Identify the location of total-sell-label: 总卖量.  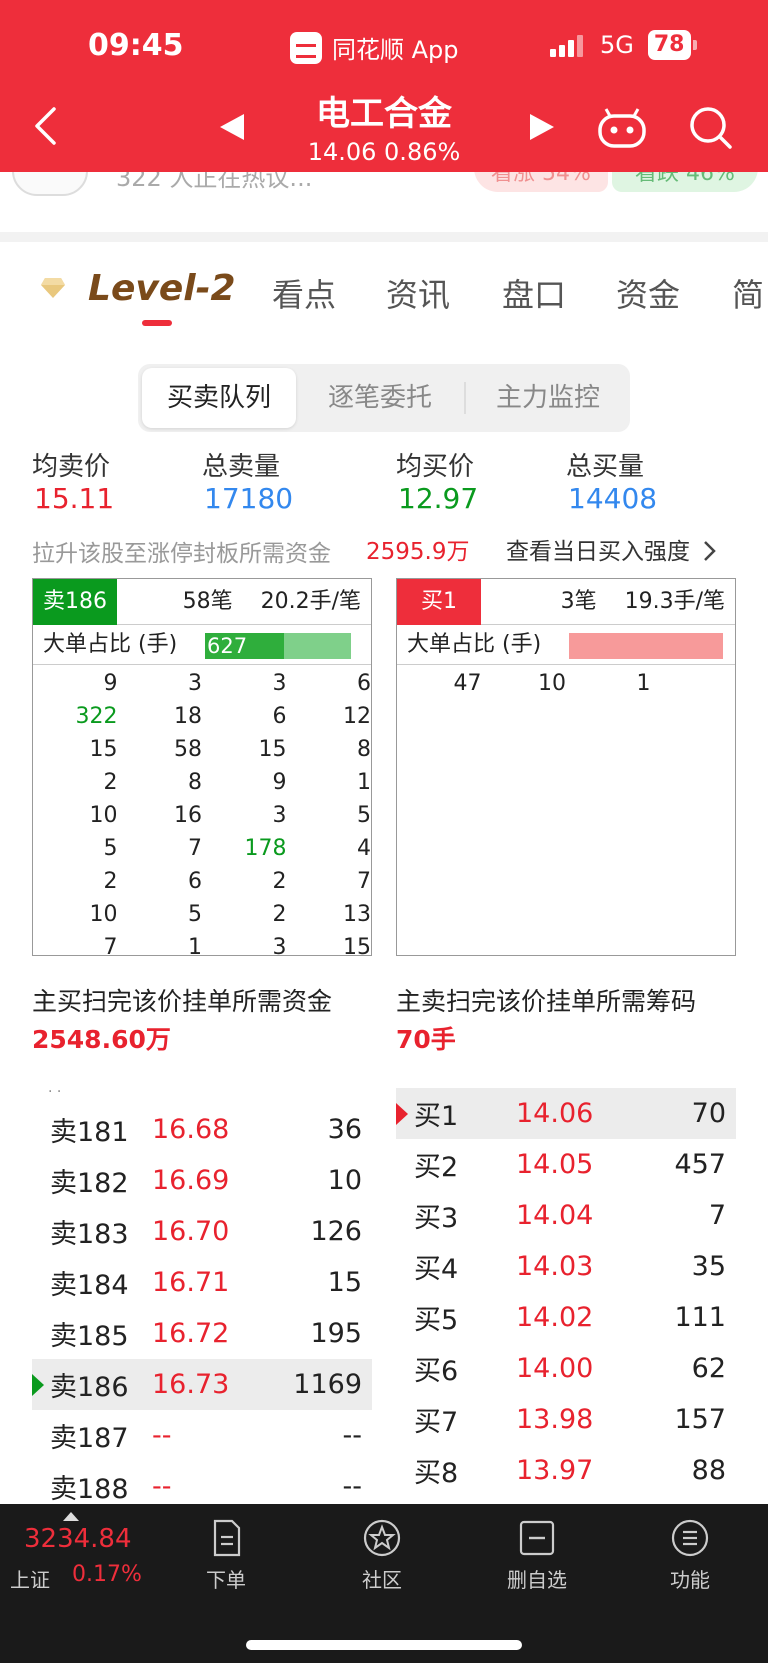
(241, 467).